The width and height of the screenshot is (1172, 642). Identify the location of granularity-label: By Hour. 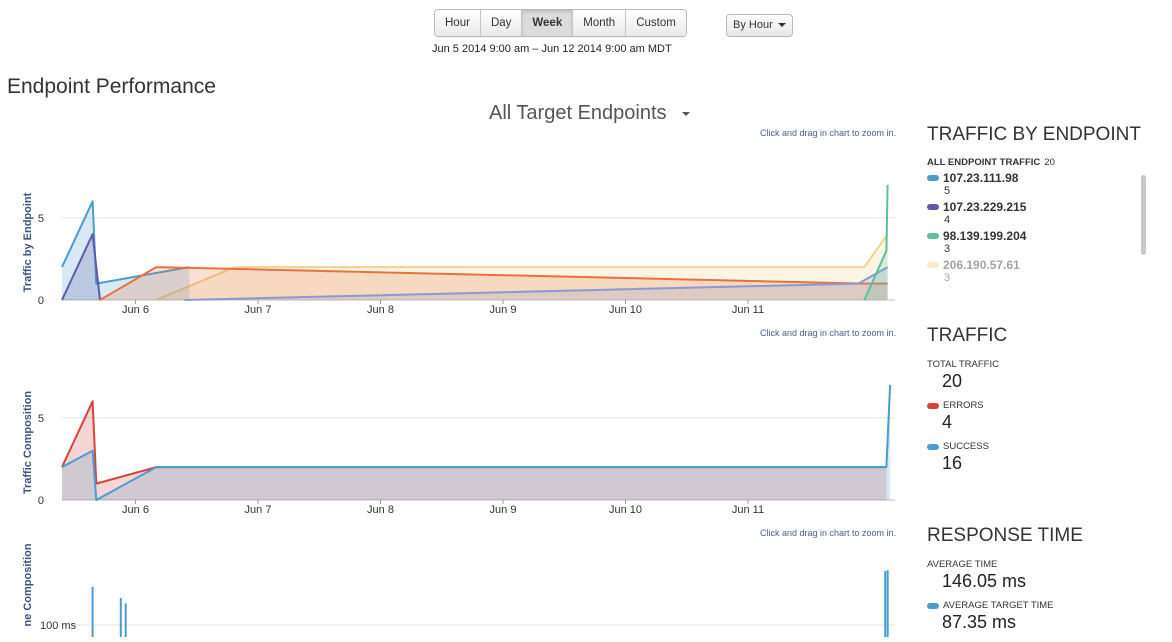
(753, 25).